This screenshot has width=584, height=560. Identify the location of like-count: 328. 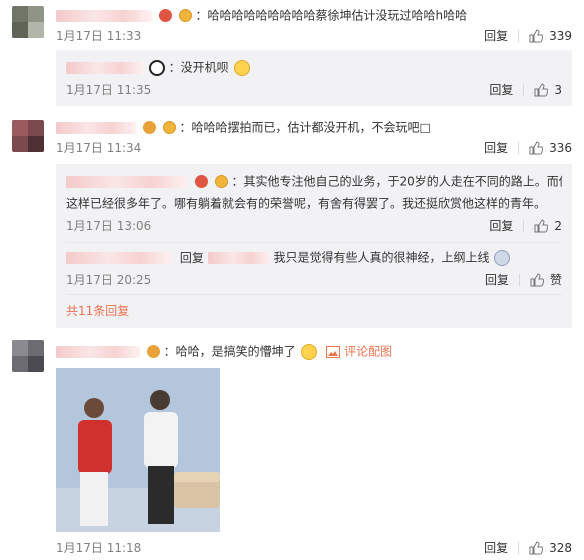
(560, 548).